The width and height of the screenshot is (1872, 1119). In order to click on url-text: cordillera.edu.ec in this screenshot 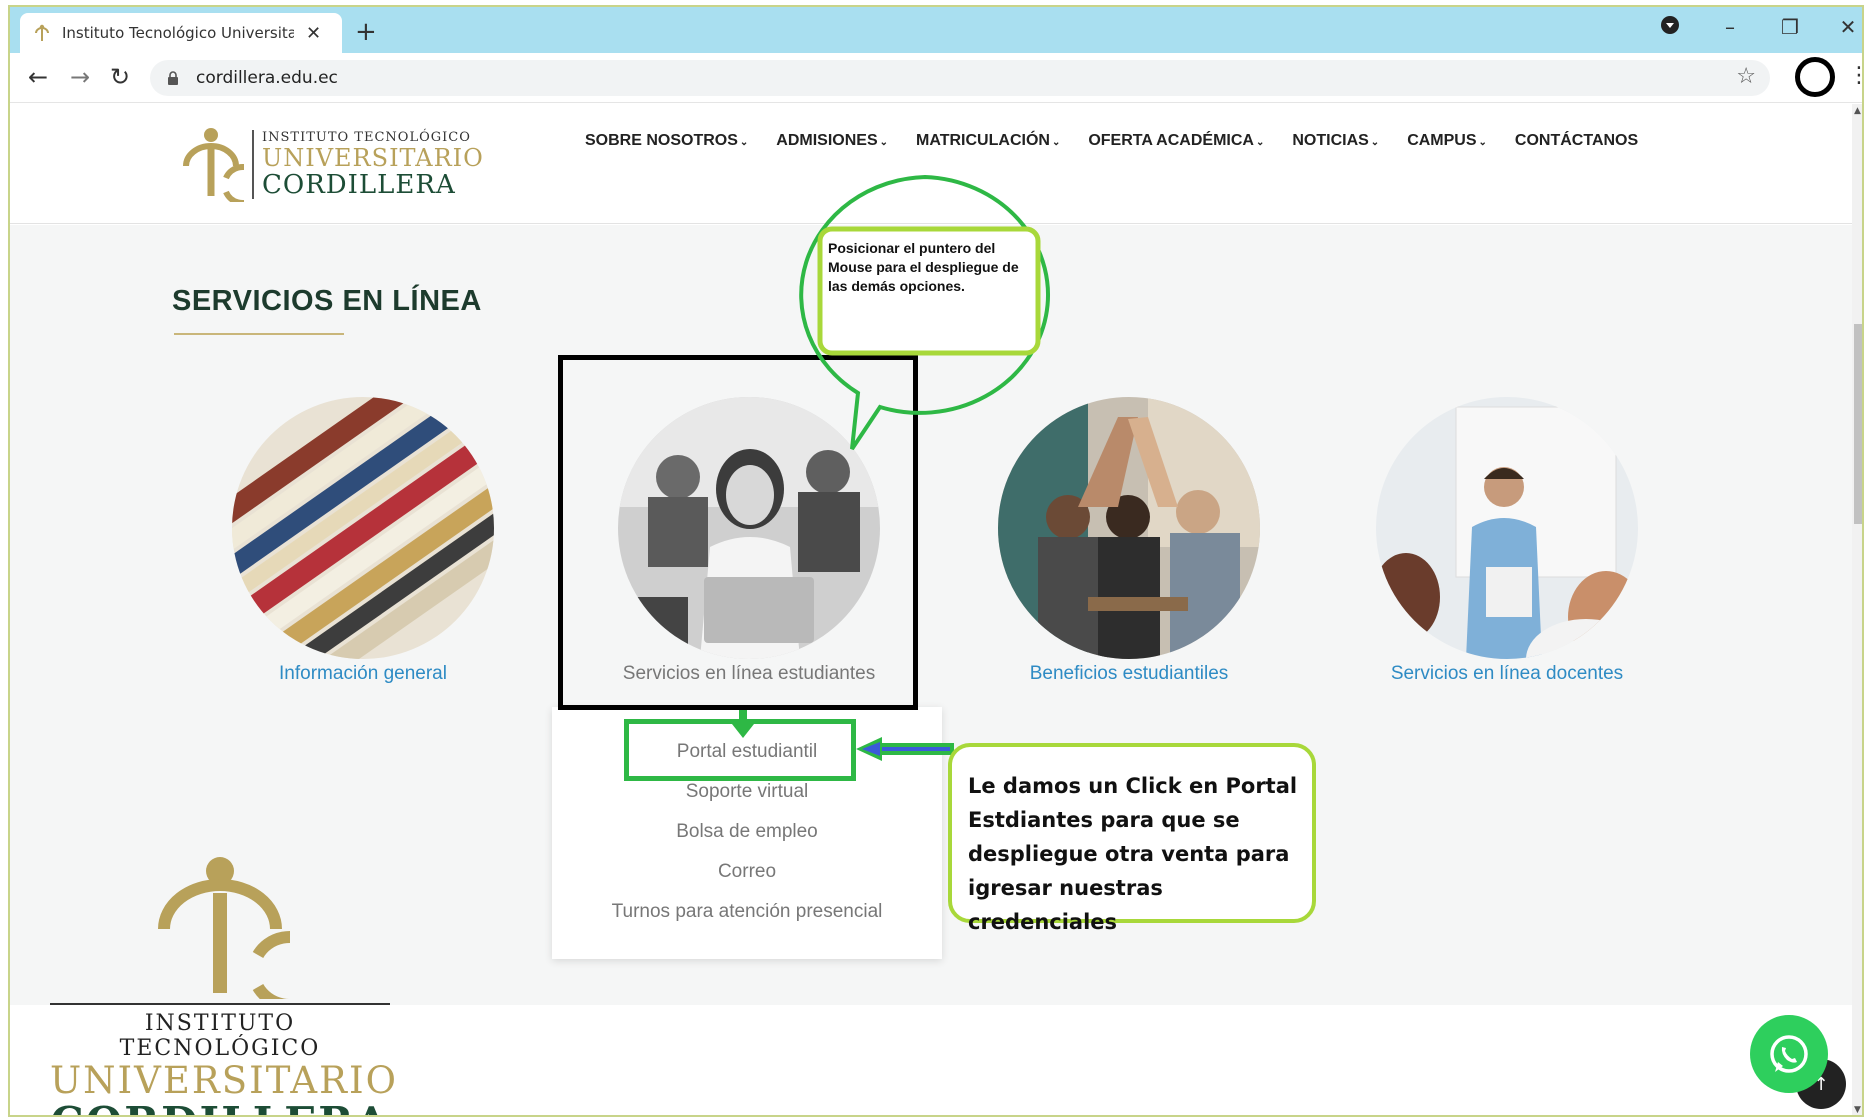, I will do `click(267, 78)`.